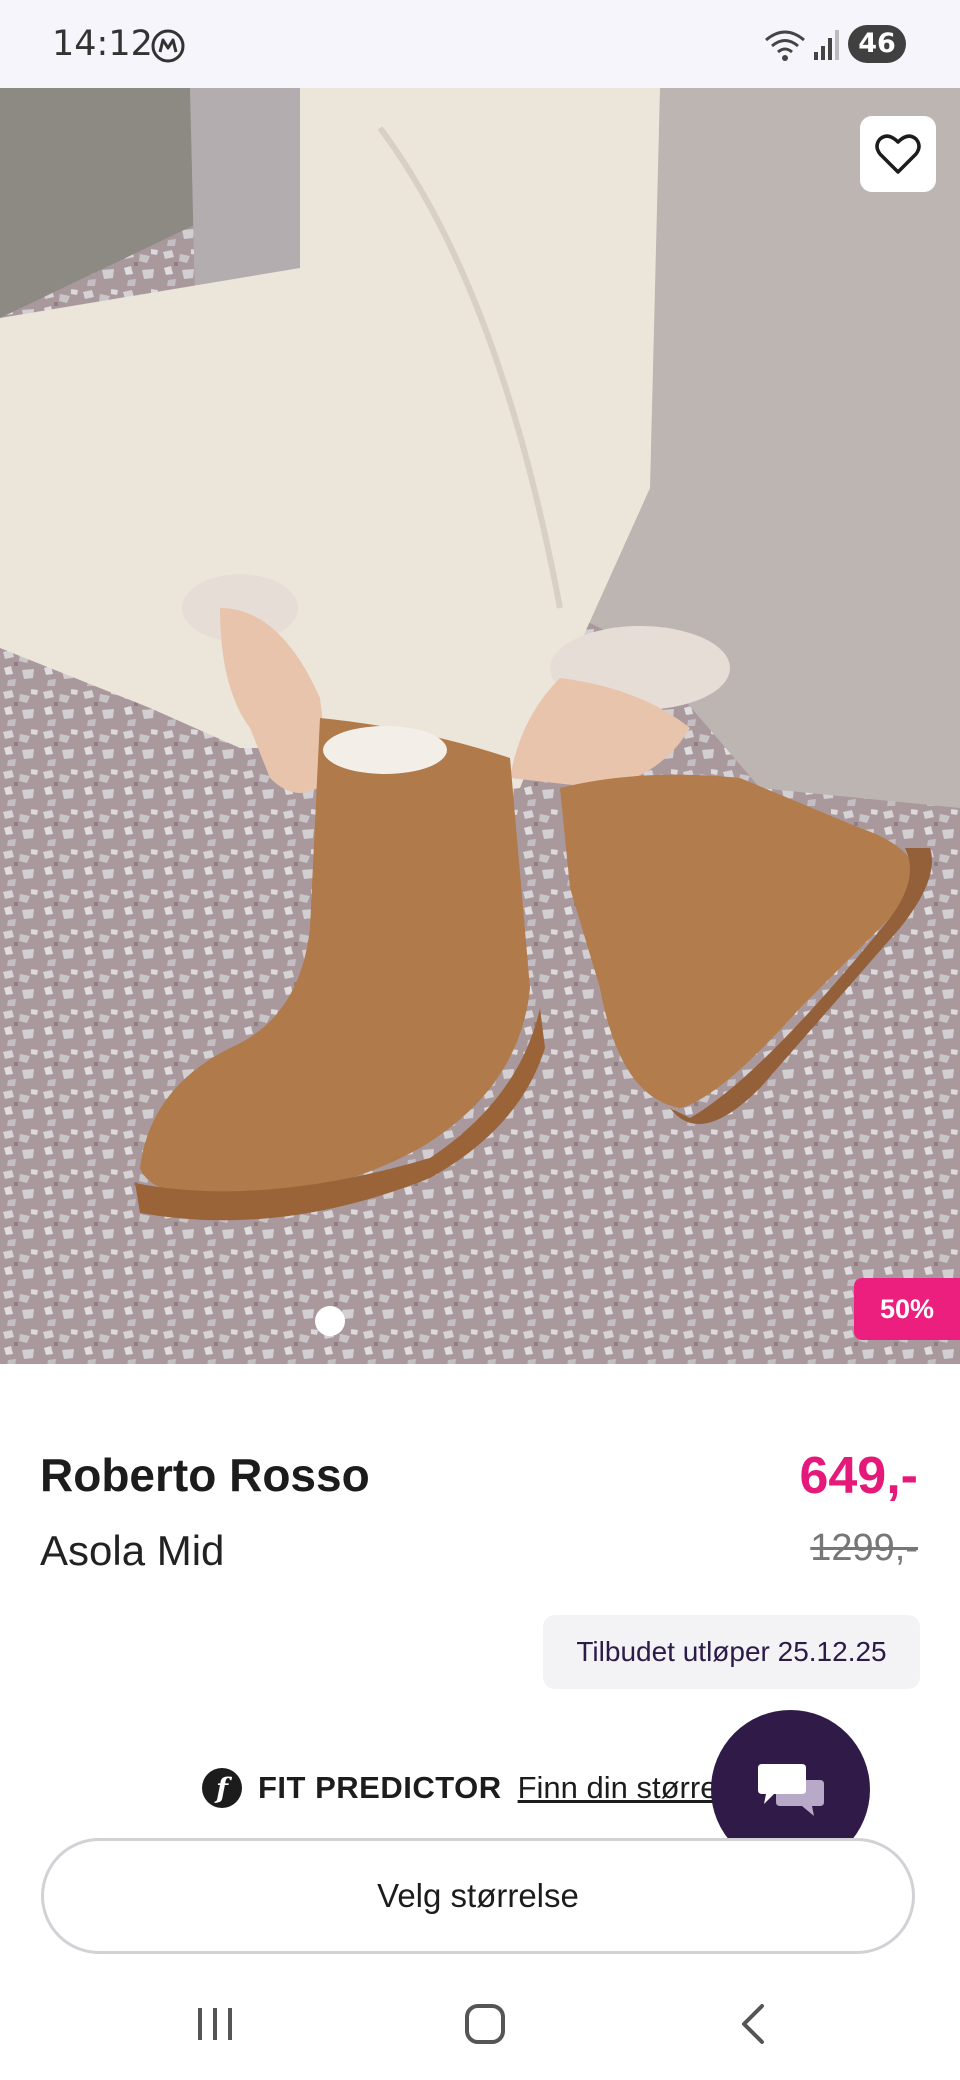  I want to click on product-model: Asola Mid, so click(132, 1550).